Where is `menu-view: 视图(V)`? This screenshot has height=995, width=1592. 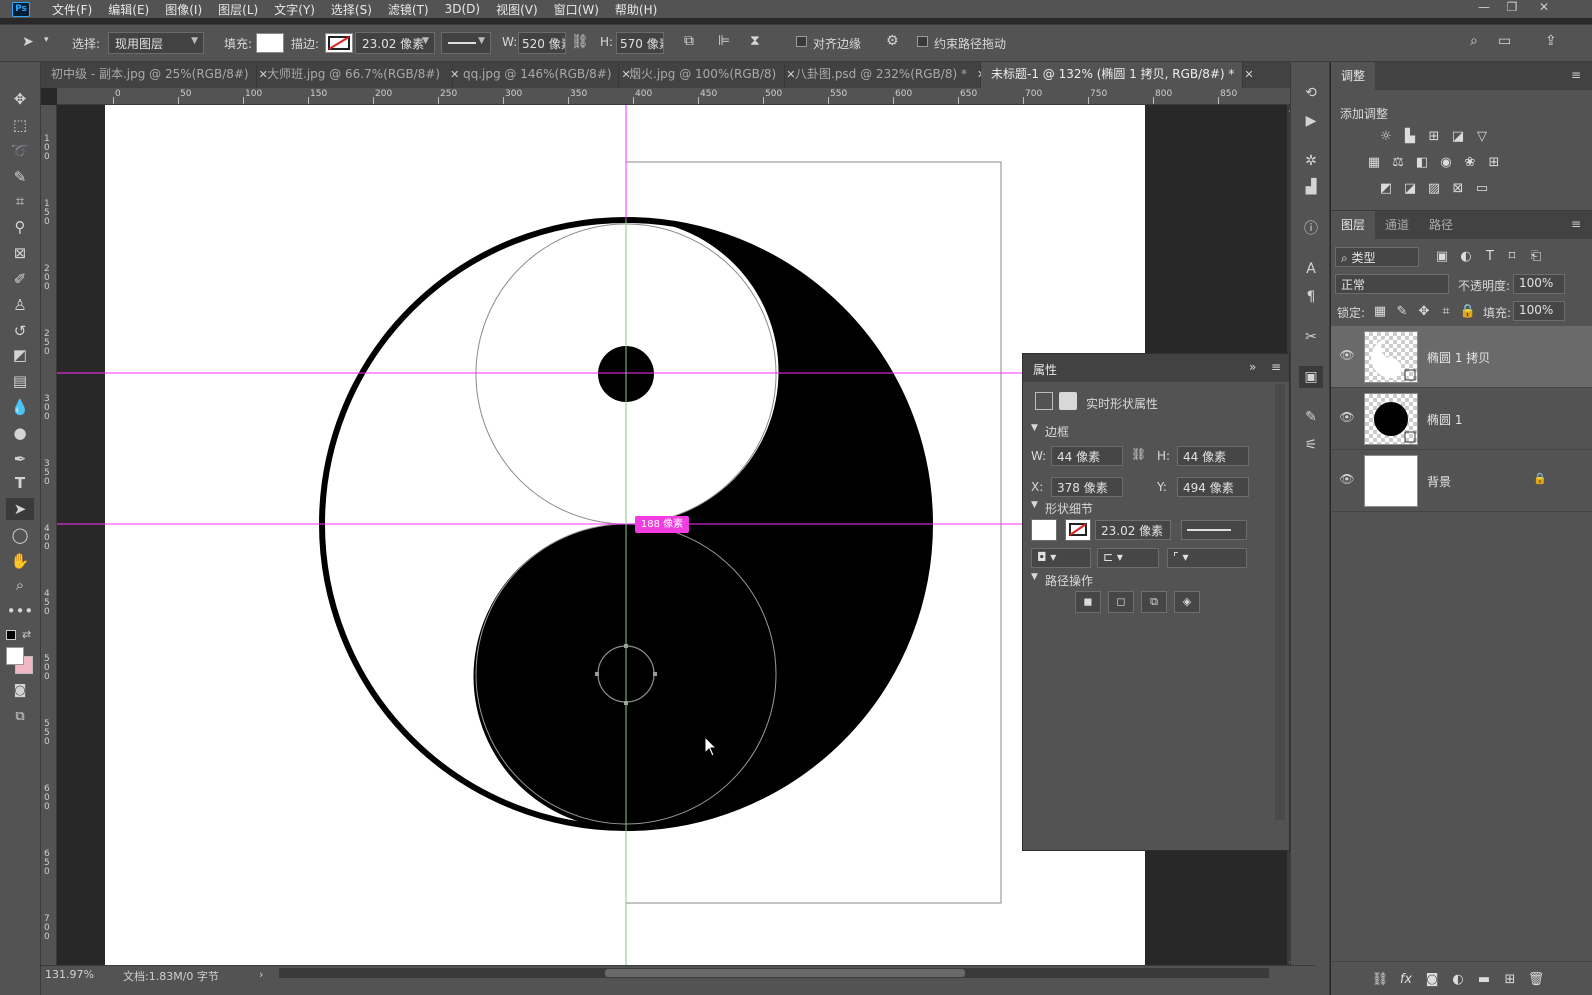 menu-view: 视图(V) is located at coordinates (517, 9).